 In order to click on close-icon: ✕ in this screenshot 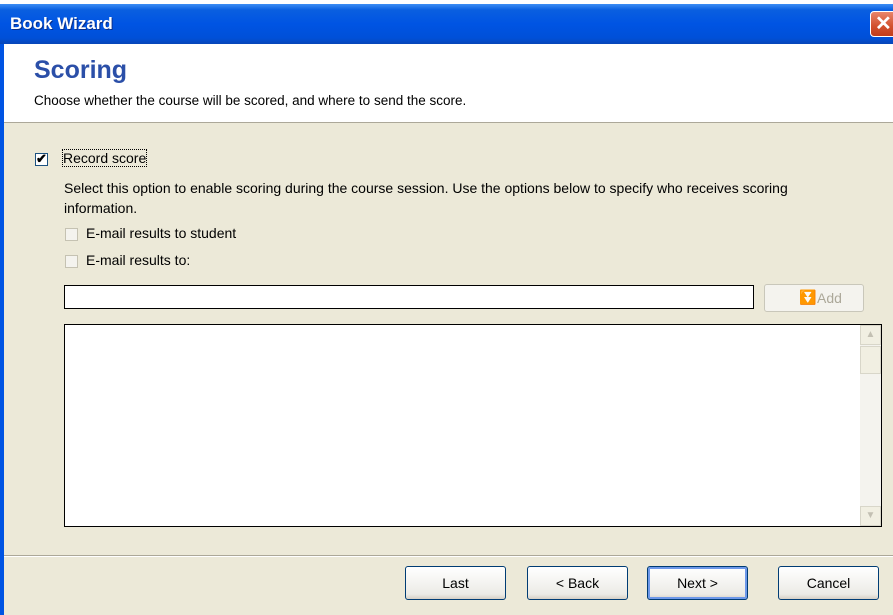, I will do `click(883, 24)`.